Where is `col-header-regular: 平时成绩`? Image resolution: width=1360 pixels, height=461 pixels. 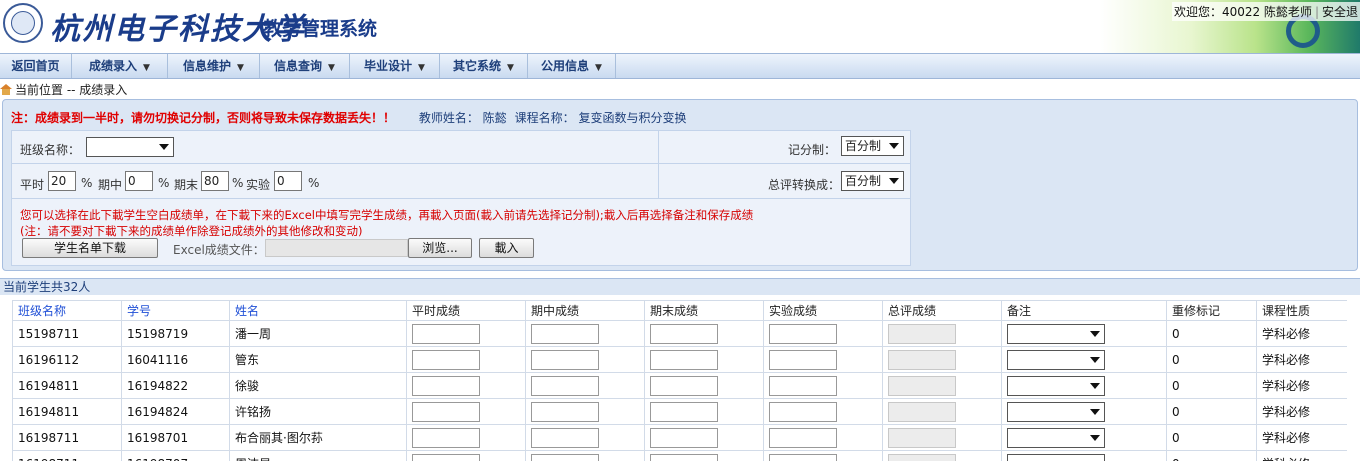 col-header-regular: 平时成绩 is located at coordinates (466, 310).